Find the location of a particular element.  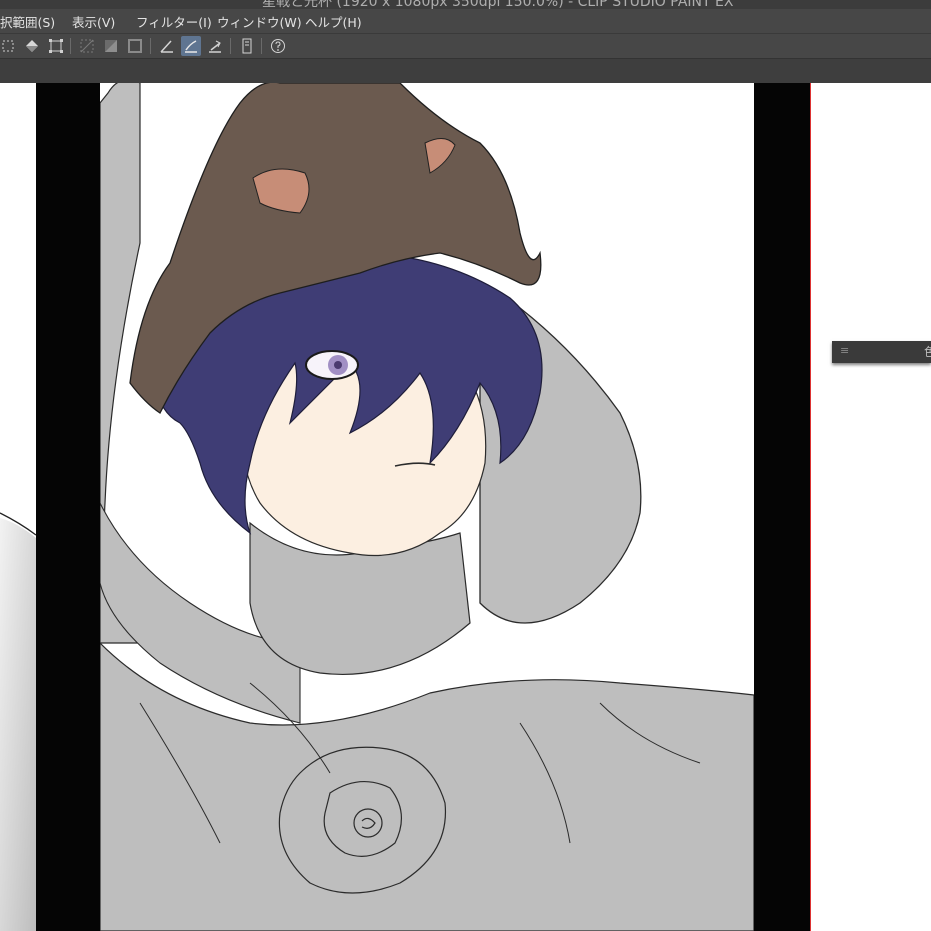

fill-icon is located at coordinates (32, 46).